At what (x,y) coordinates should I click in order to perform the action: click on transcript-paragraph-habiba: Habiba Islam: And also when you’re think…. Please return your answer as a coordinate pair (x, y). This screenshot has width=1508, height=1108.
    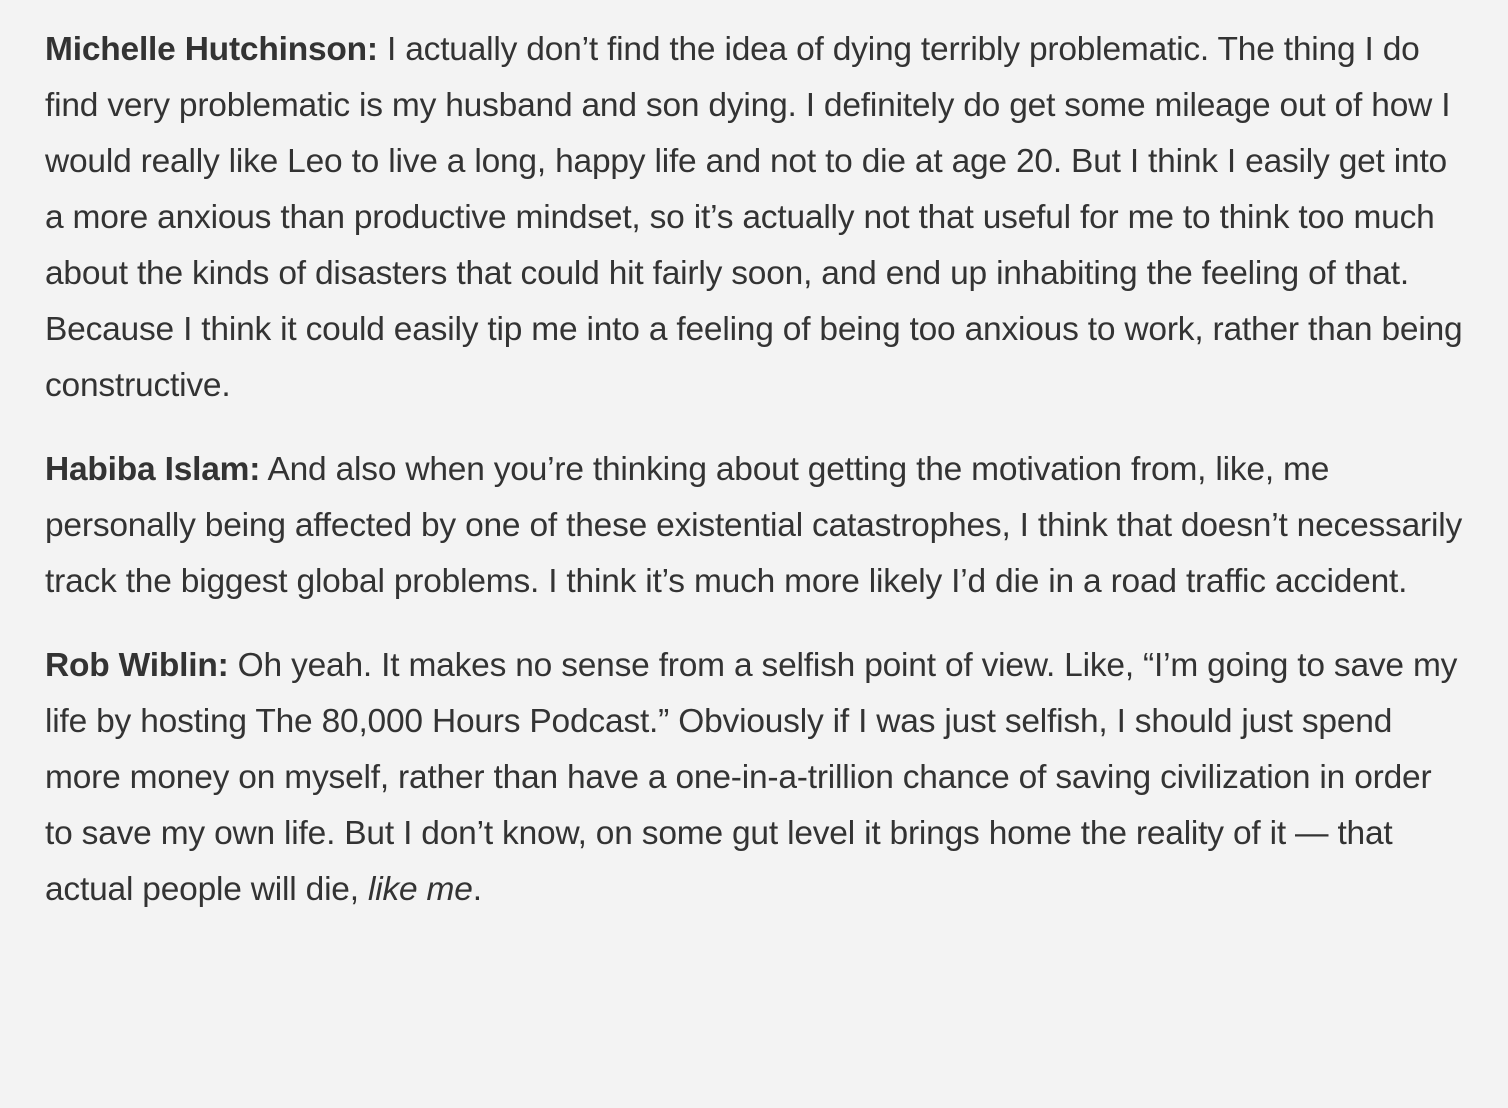
    Looking at the image, I should click on (756, 526).